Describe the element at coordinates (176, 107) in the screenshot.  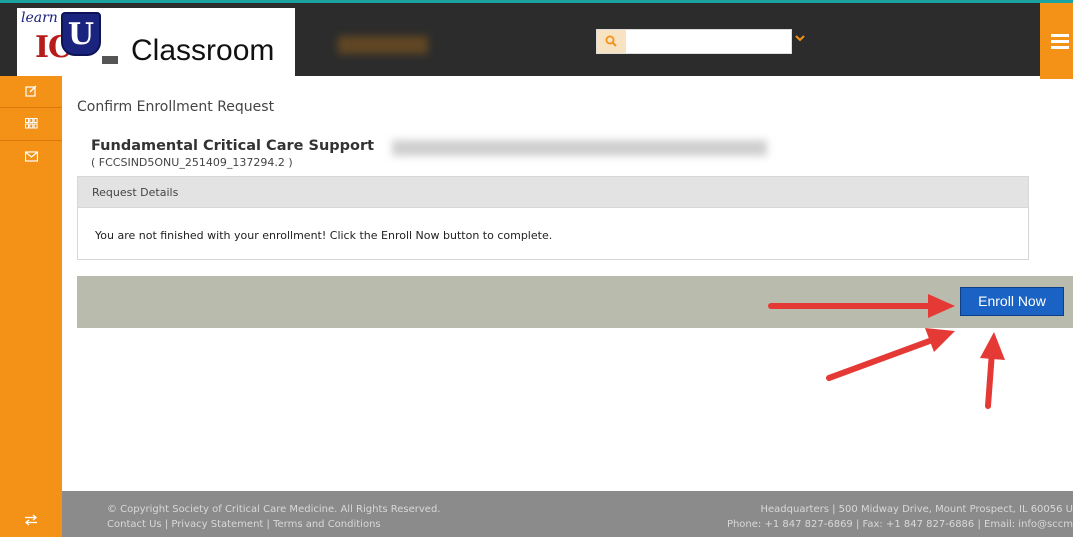
I see `page-title: Confirm Enrollment Request` at that location.